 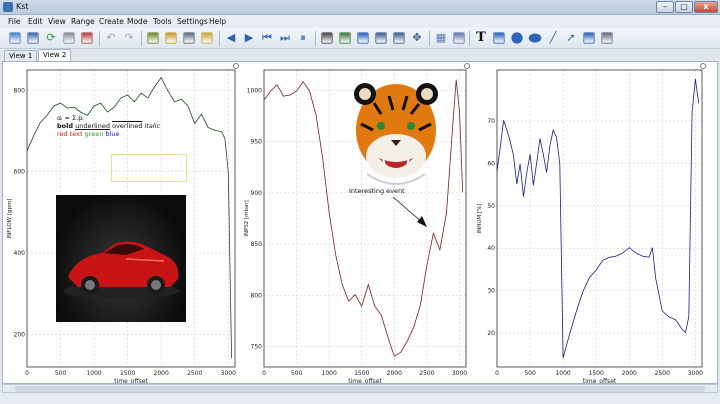 I want to click on pause-icon: ⏸, so click(x=303, y=38).